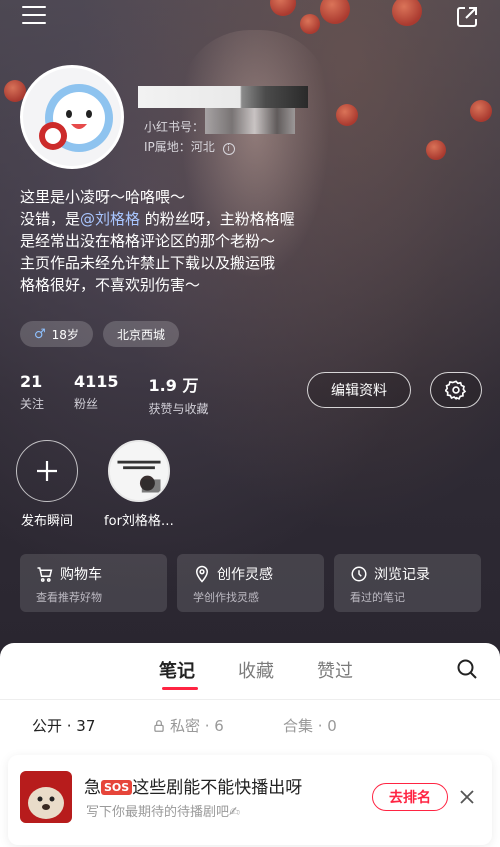 The image size is (500, 847). What do you see at coordinates (32, 404) in the screenshot?
I see `stat-label: 关注` at bounding box center [32, 404].